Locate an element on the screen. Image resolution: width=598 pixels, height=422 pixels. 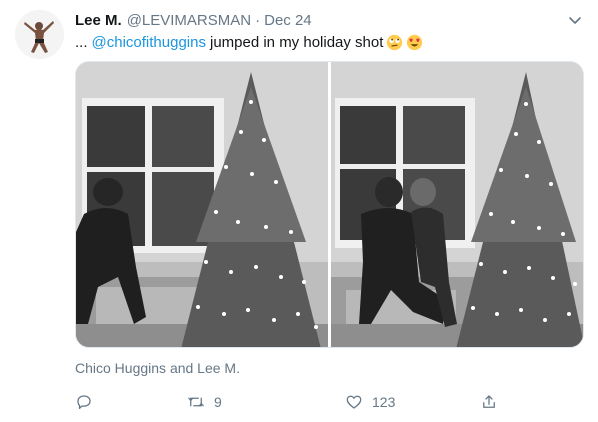
retweet-button: 9 is located at coordinates (204, 402).